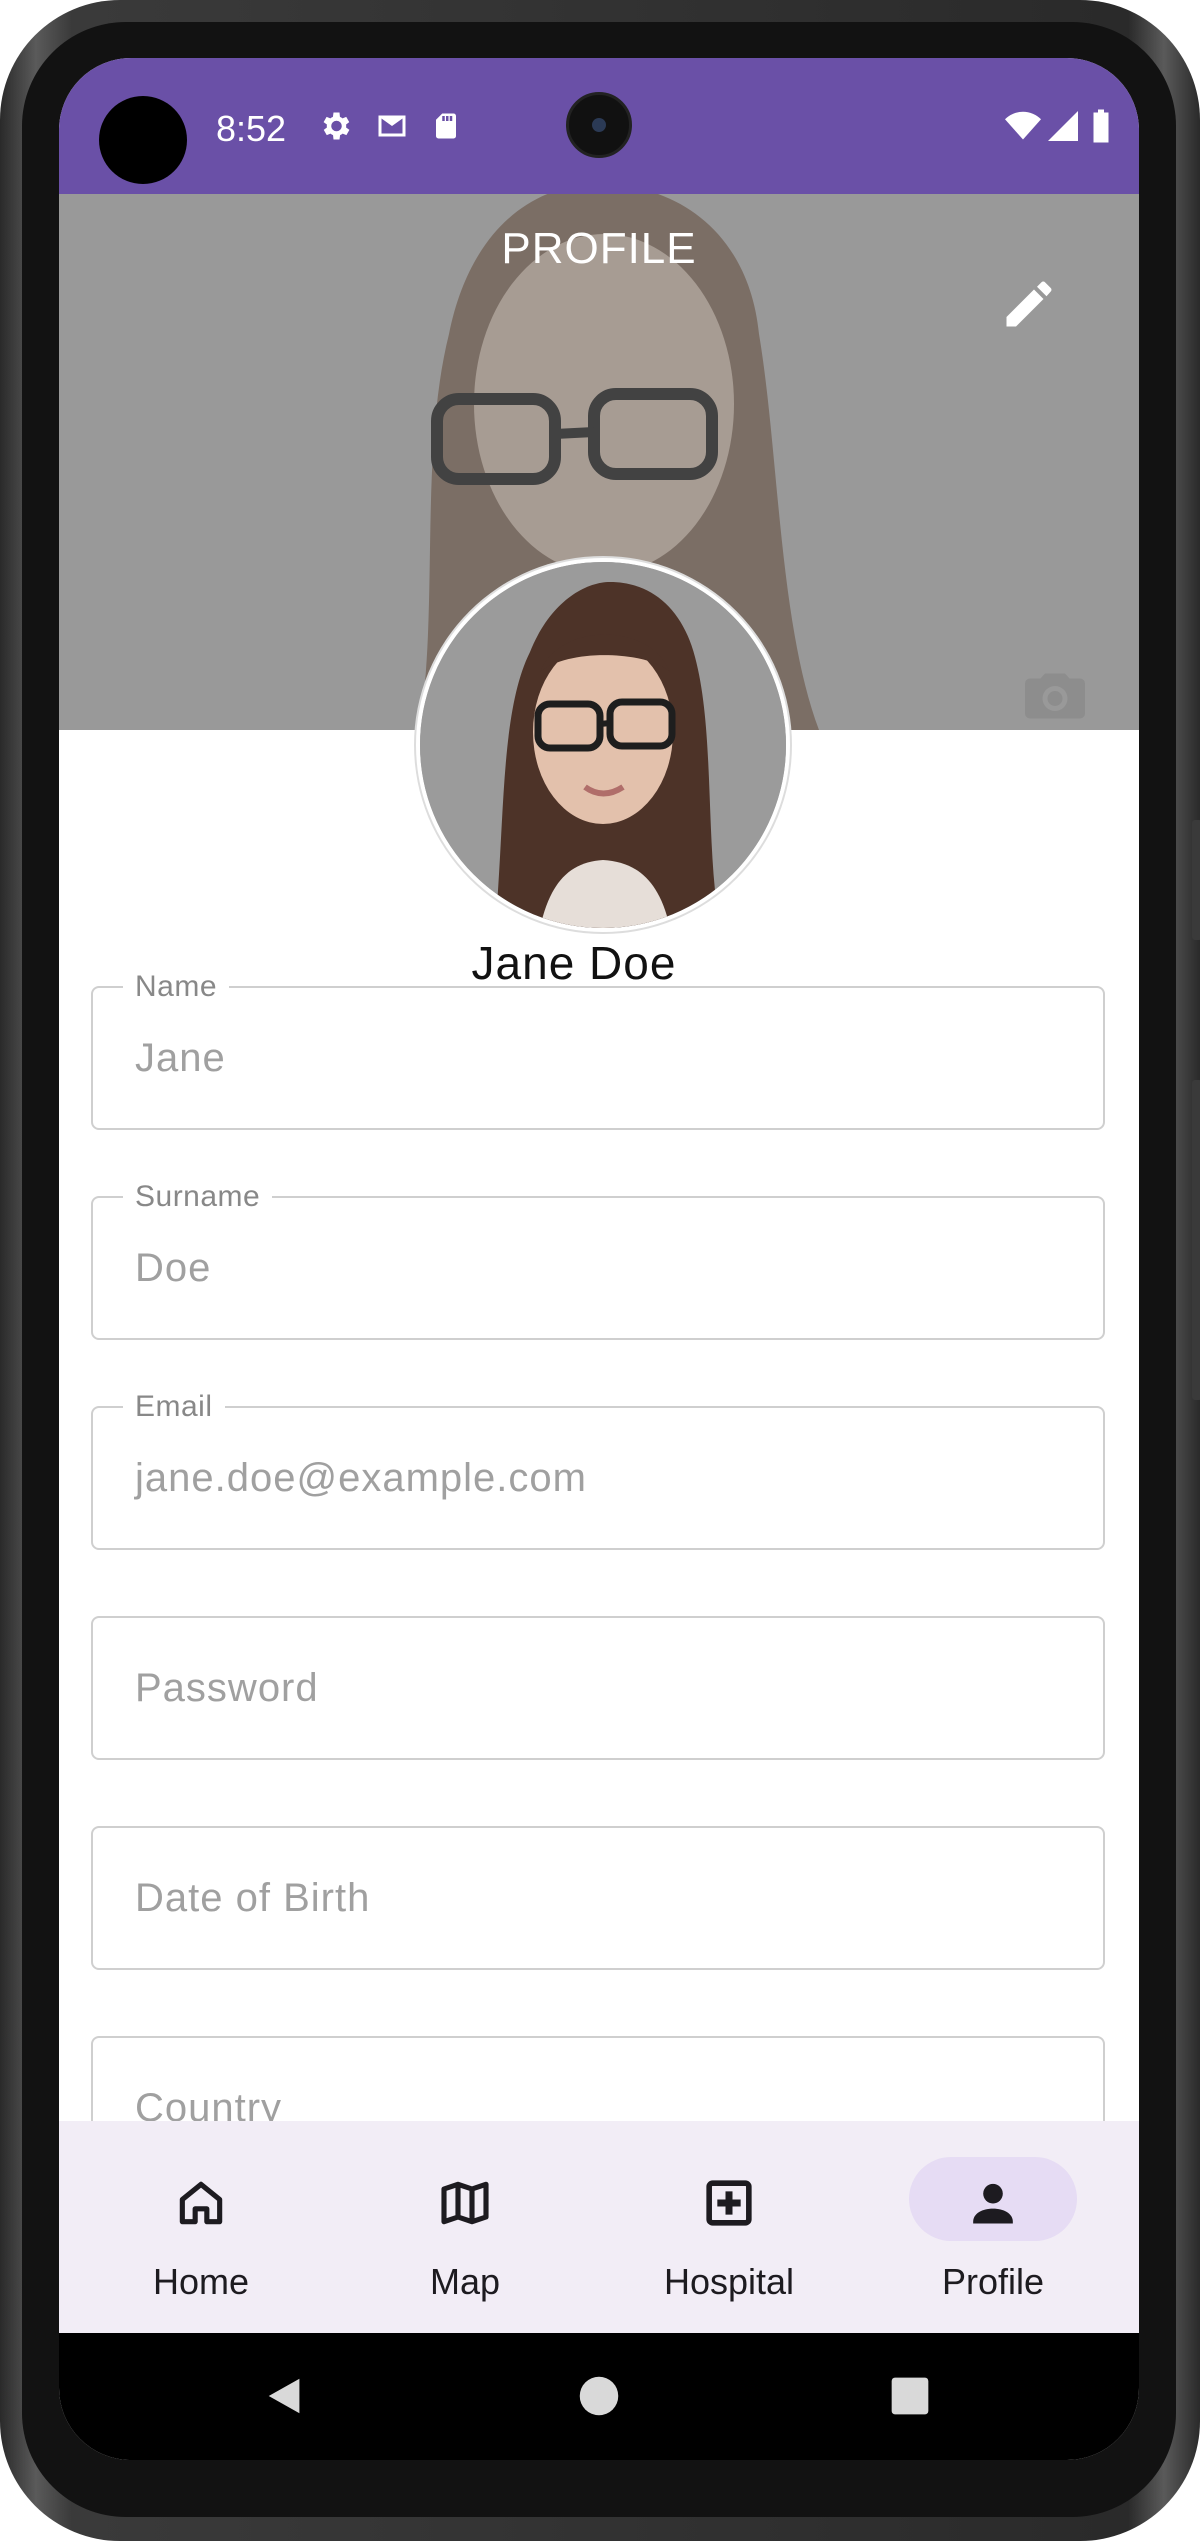  What do you see at coordinates (253, 1898) in the screenshot?
I see `date-of-birth-placeholder: Date of Birth` at bounding box center [253, 1898].